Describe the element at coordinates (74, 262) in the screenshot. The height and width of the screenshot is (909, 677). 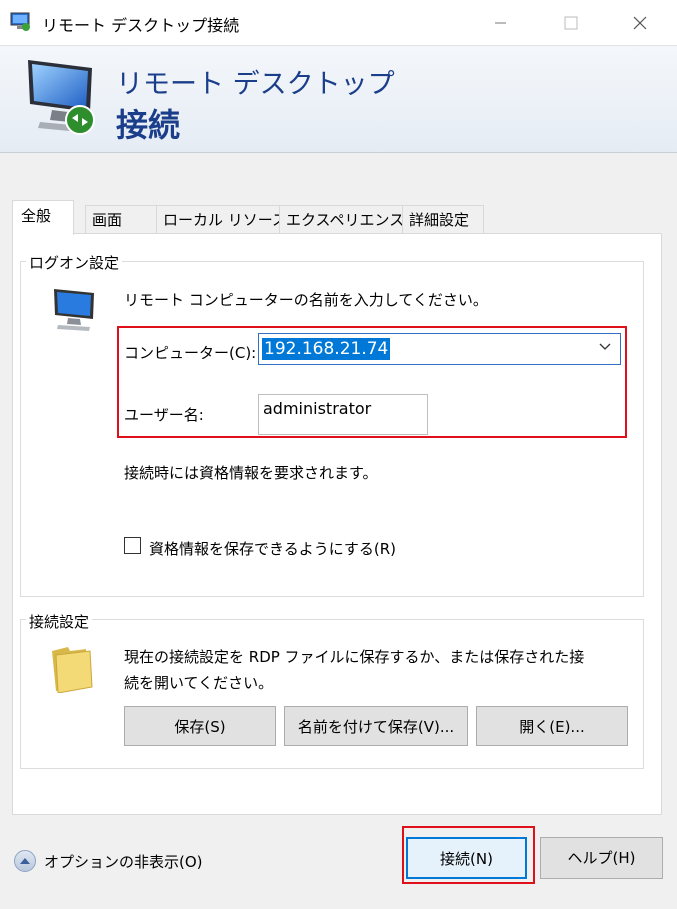
I see `logon-settings-label: ログオン設定` at that location.